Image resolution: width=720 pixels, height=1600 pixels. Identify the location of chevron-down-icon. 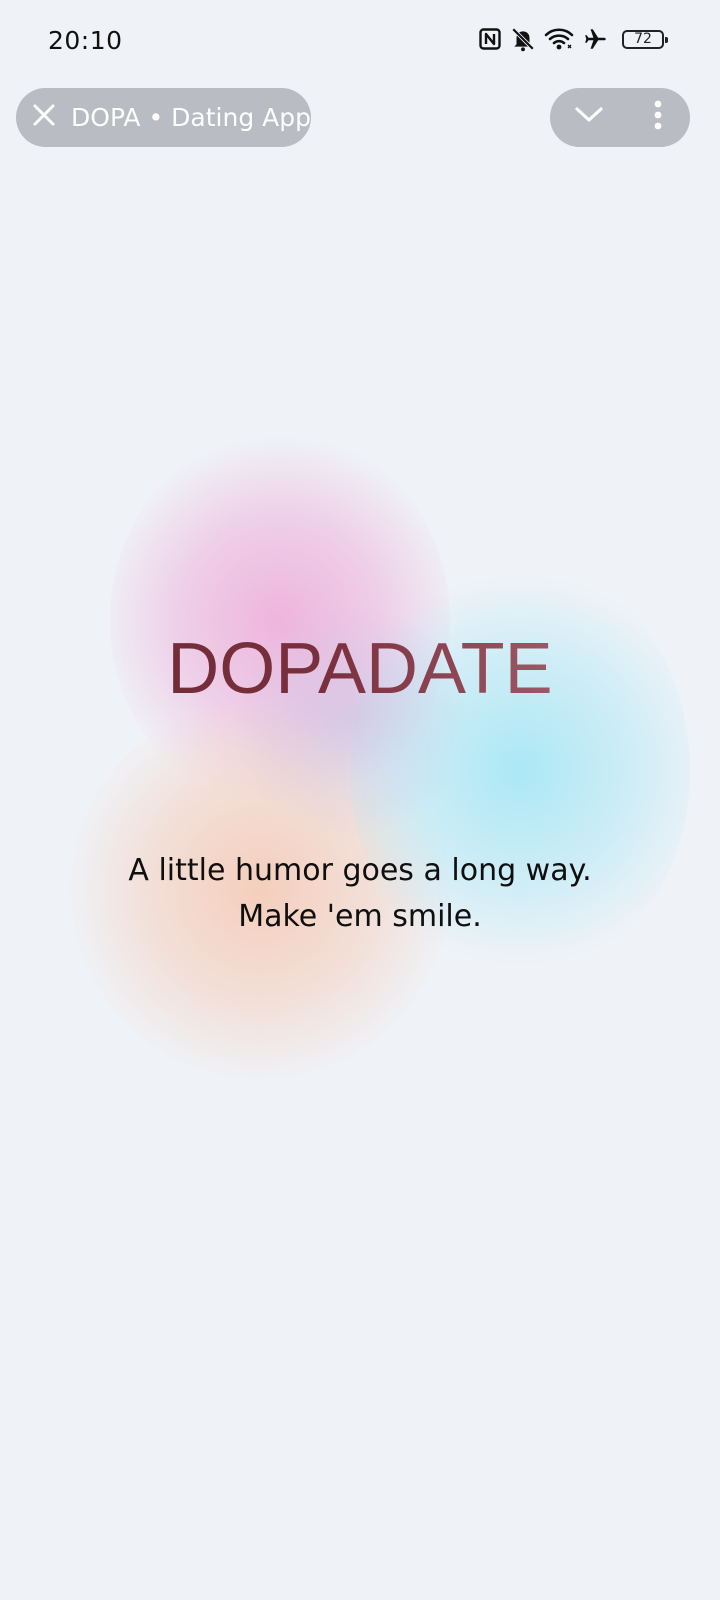
(589, 117).